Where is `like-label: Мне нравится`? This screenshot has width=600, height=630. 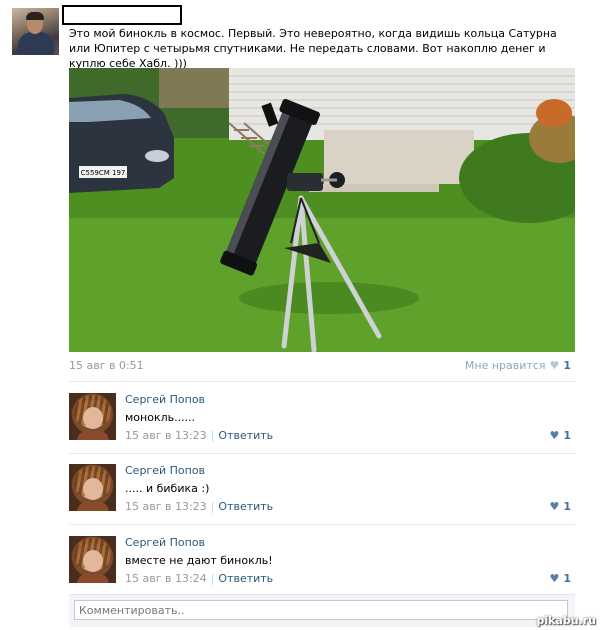 like-label: Мне нравится is located at coordinates (505, 365).